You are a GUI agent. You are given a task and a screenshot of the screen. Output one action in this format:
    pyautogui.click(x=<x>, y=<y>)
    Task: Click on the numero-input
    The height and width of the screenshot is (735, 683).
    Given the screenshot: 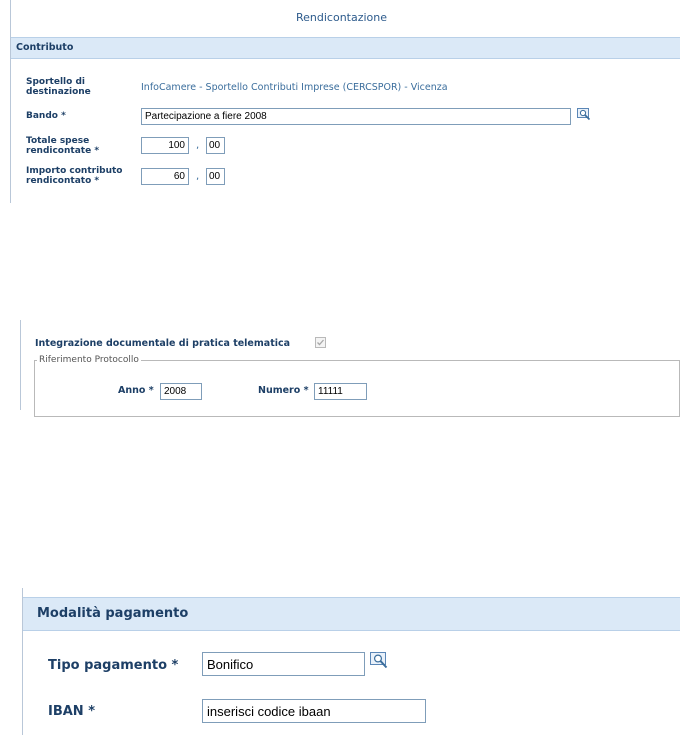 What is the action you would take?
    pyautogui.click(x=340, y=391)
    